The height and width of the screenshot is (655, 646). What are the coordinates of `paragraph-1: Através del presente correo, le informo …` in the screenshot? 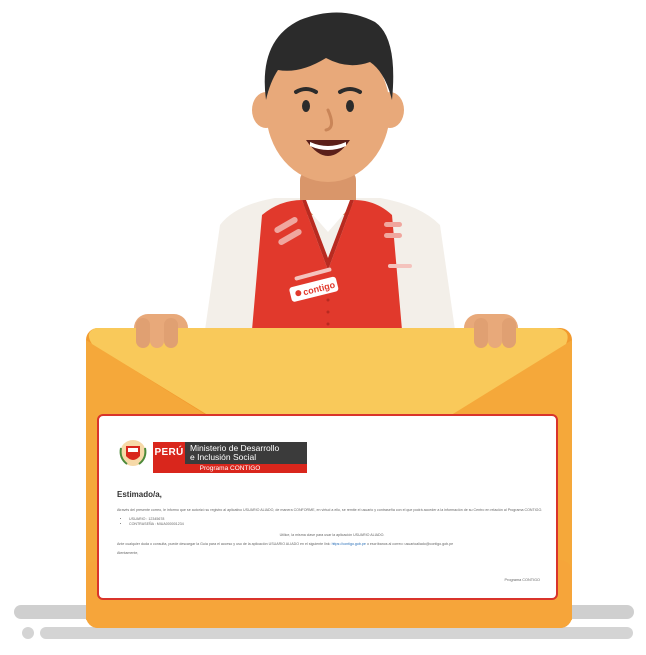 It's located at (330, 510).